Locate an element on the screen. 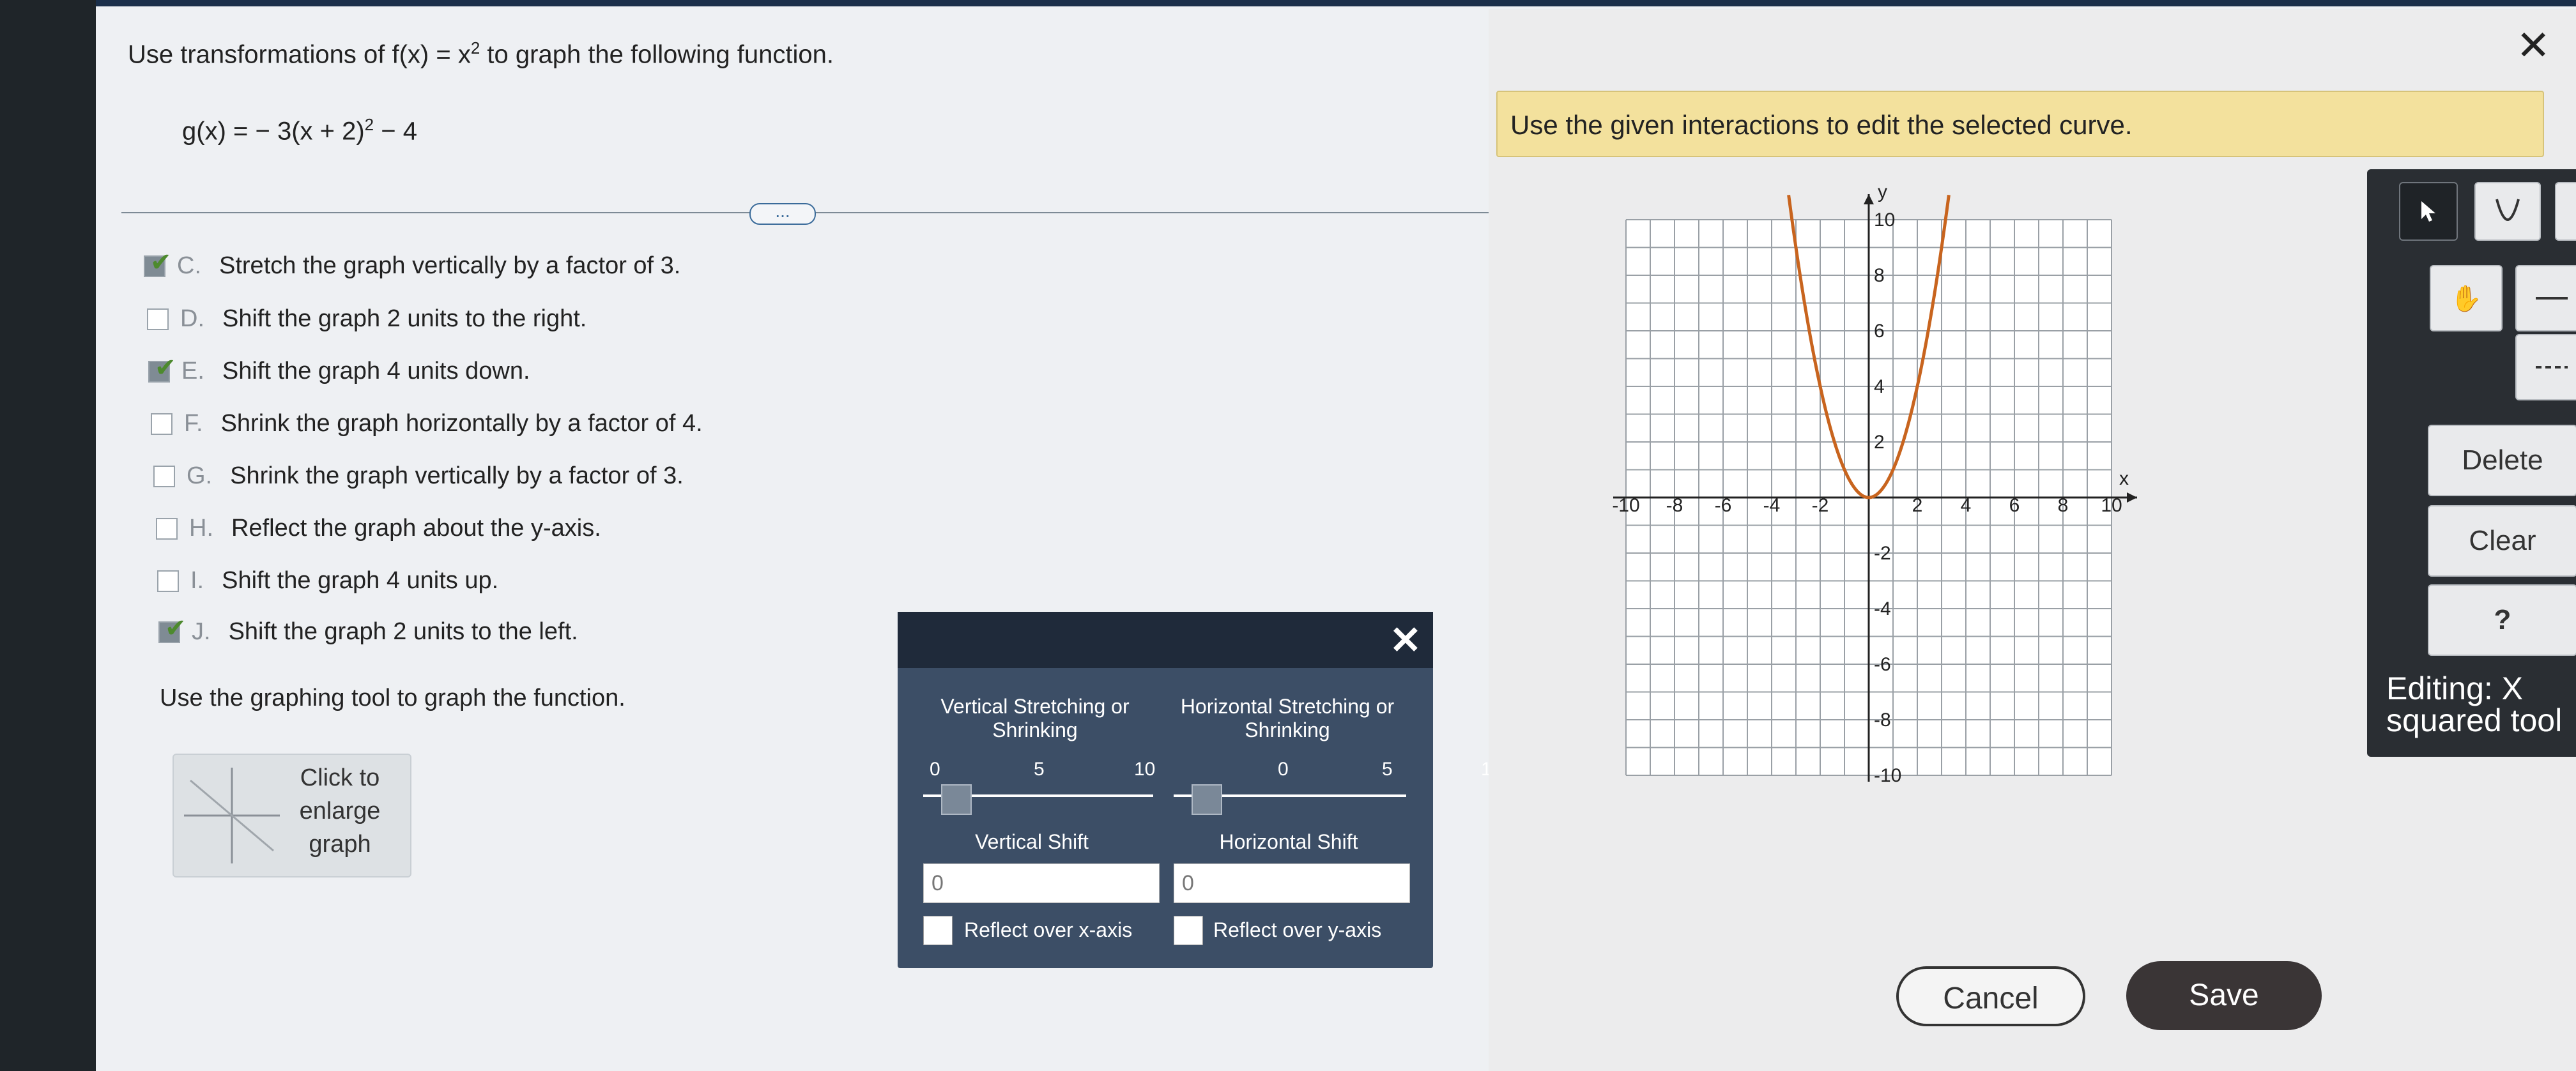 The image size is (2576, 1071). dashed-line-icon is located at coordinates (2552, 367).